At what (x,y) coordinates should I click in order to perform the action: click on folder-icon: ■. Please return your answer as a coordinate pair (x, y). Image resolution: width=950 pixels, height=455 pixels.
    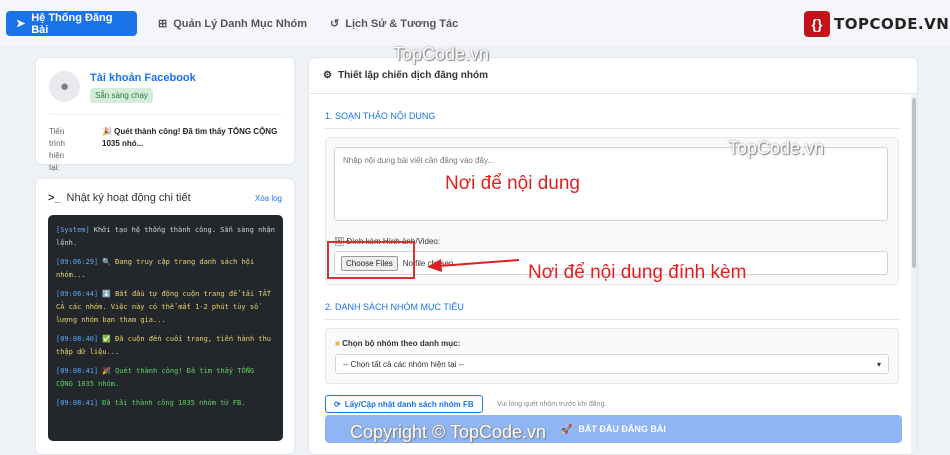
    Looking at the image, I should click on (337, 343).